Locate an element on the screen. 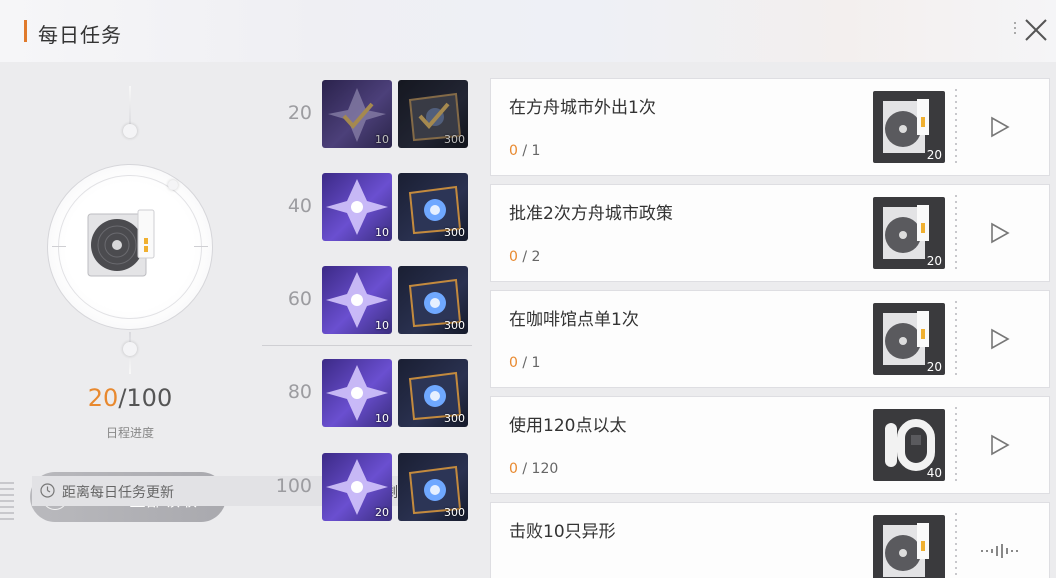 This screenshot has width=1056, height=578. milestone-row: 100 20 300 is located at coordinates (367, 488).